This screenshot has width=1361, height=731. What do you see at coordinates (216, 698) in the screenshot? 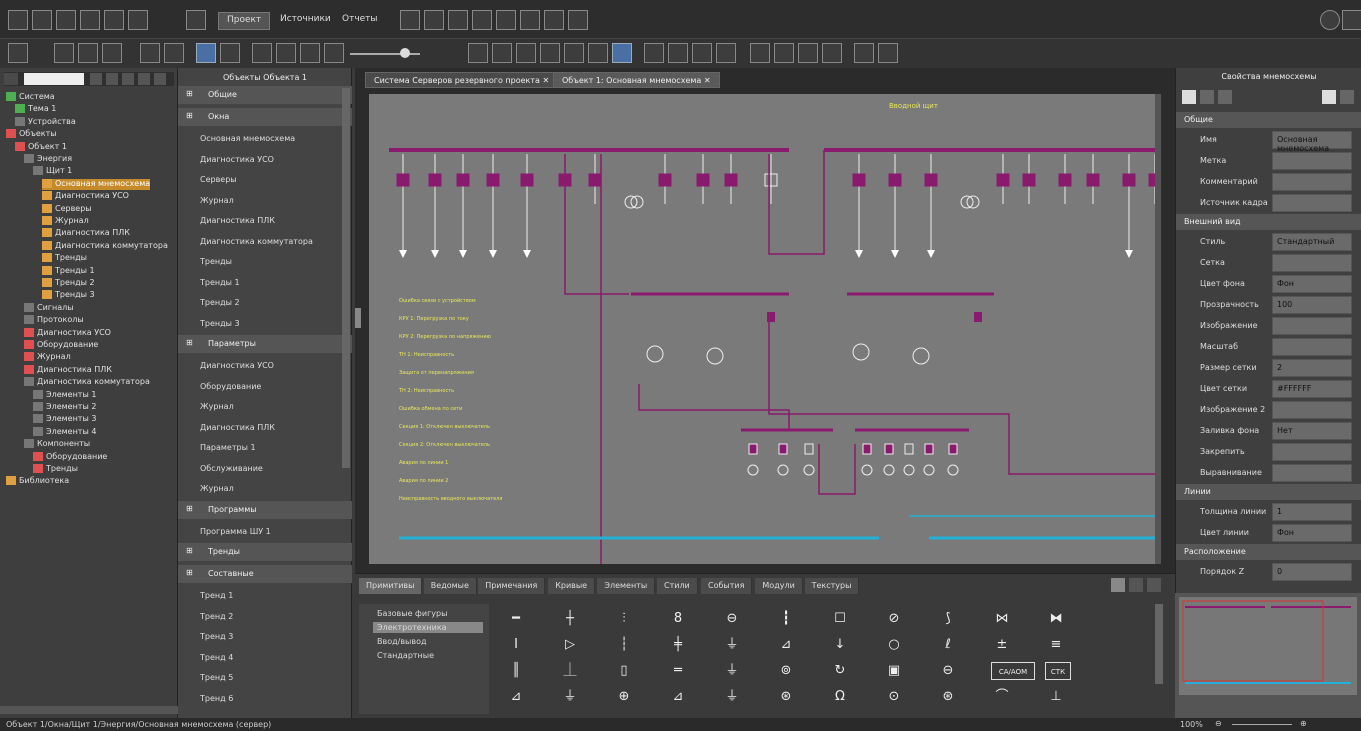
I see `object-item: Тренд 6` at bounding box center [216, 698].